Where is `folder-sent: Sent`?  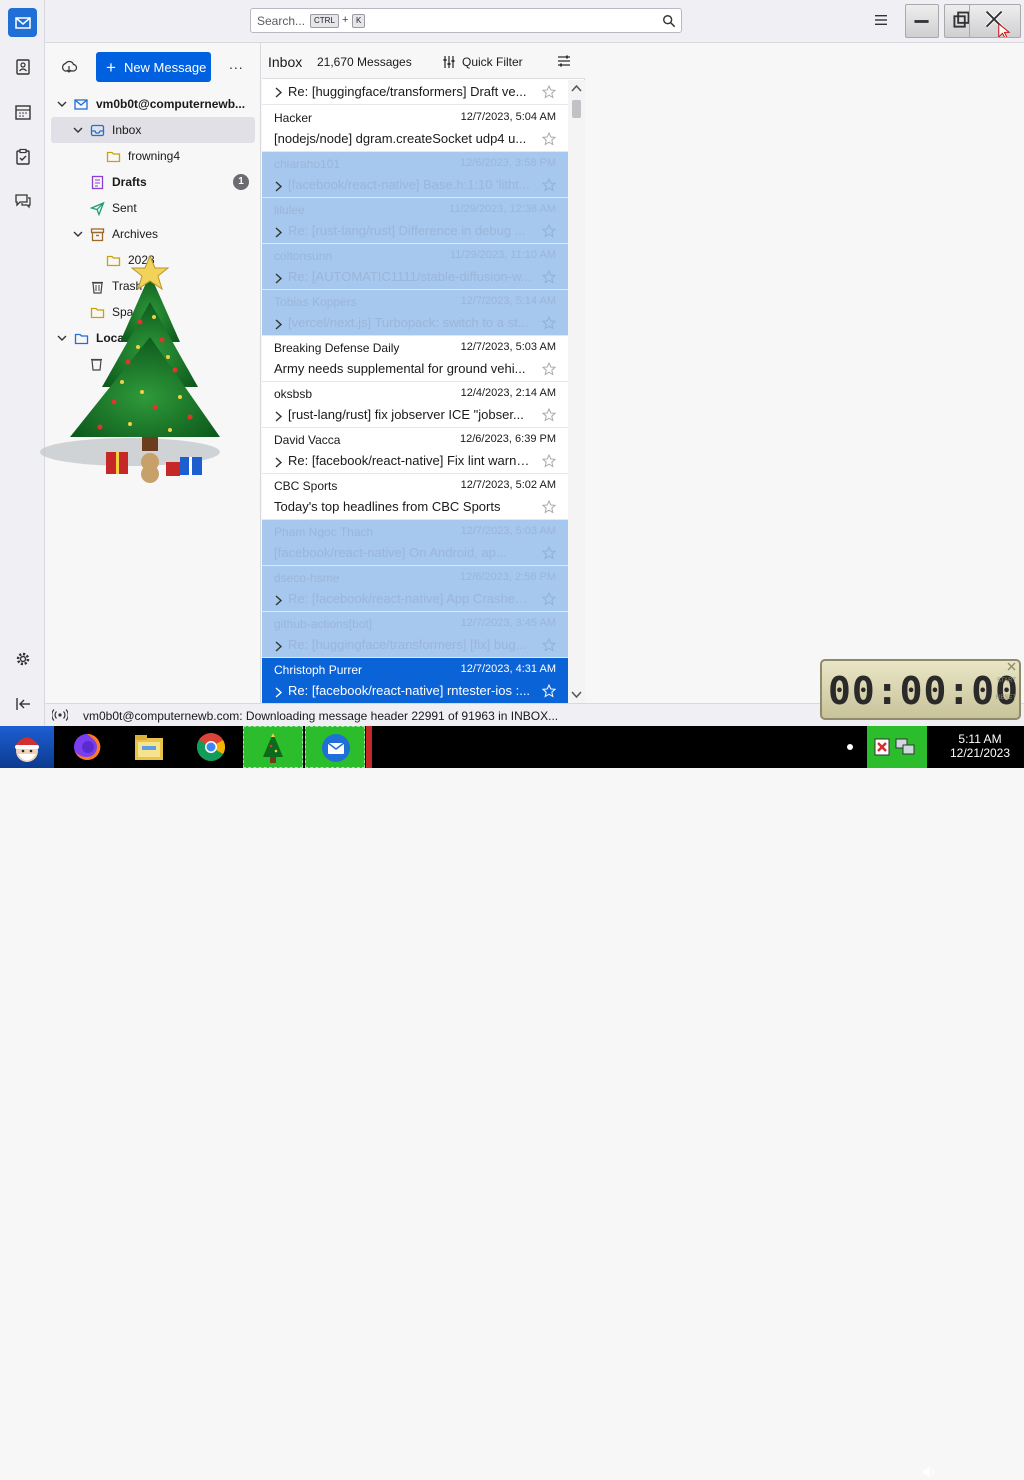 folder-sent: Sent is located at coordinates (113, 208).